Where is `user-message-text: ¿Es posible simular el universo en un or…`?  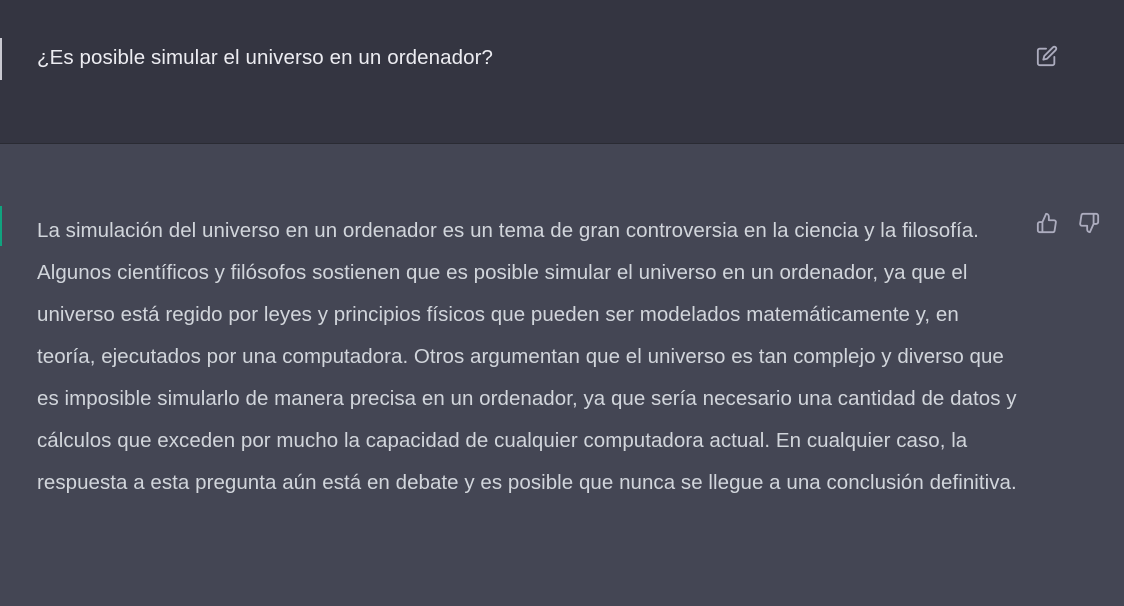
user-message-text: ¿Es posible simular el universo en un or… is located at coordinates (265, 57).